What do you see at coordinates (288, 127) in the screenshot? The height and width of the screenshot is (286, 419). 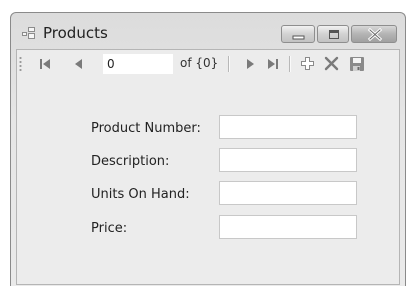 I see `product-number-field` at bounding box center [288, 127].